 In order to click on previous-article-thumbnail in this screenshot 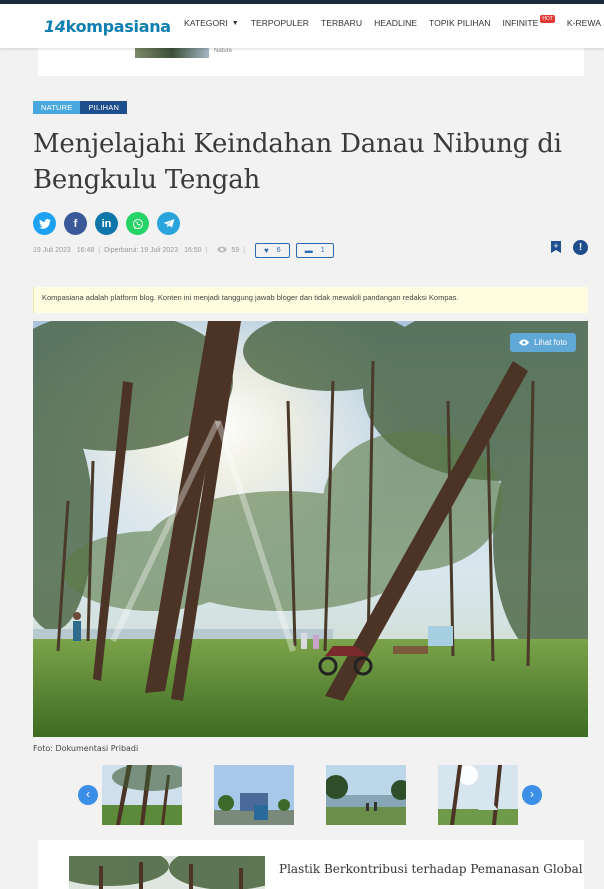, I will do `click(172, 53)`.